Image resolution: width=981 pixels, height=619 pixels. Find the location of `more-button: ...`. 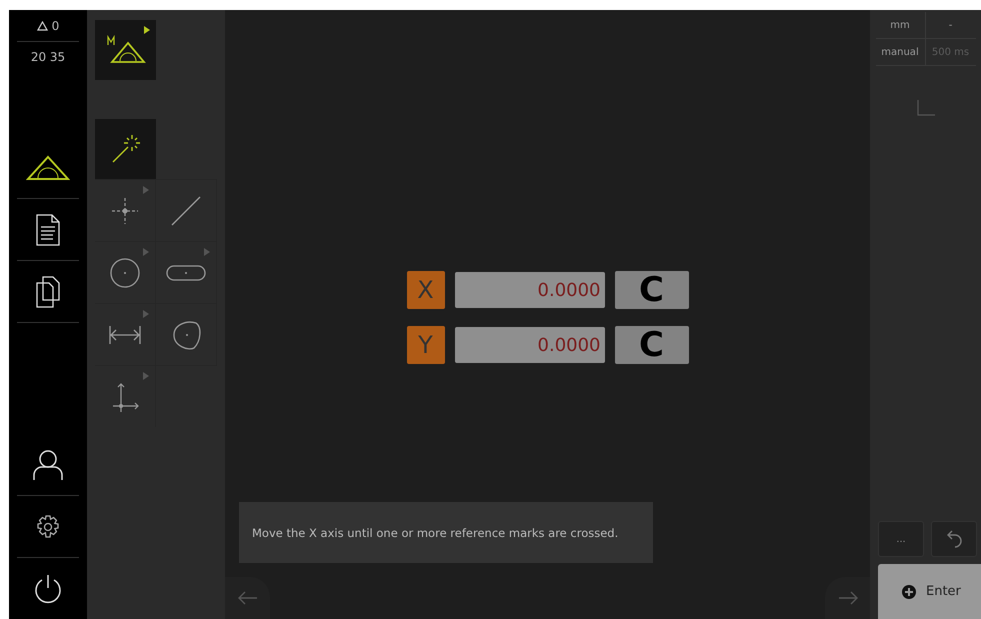

more-button: ... is located at coordinates (901, 539).